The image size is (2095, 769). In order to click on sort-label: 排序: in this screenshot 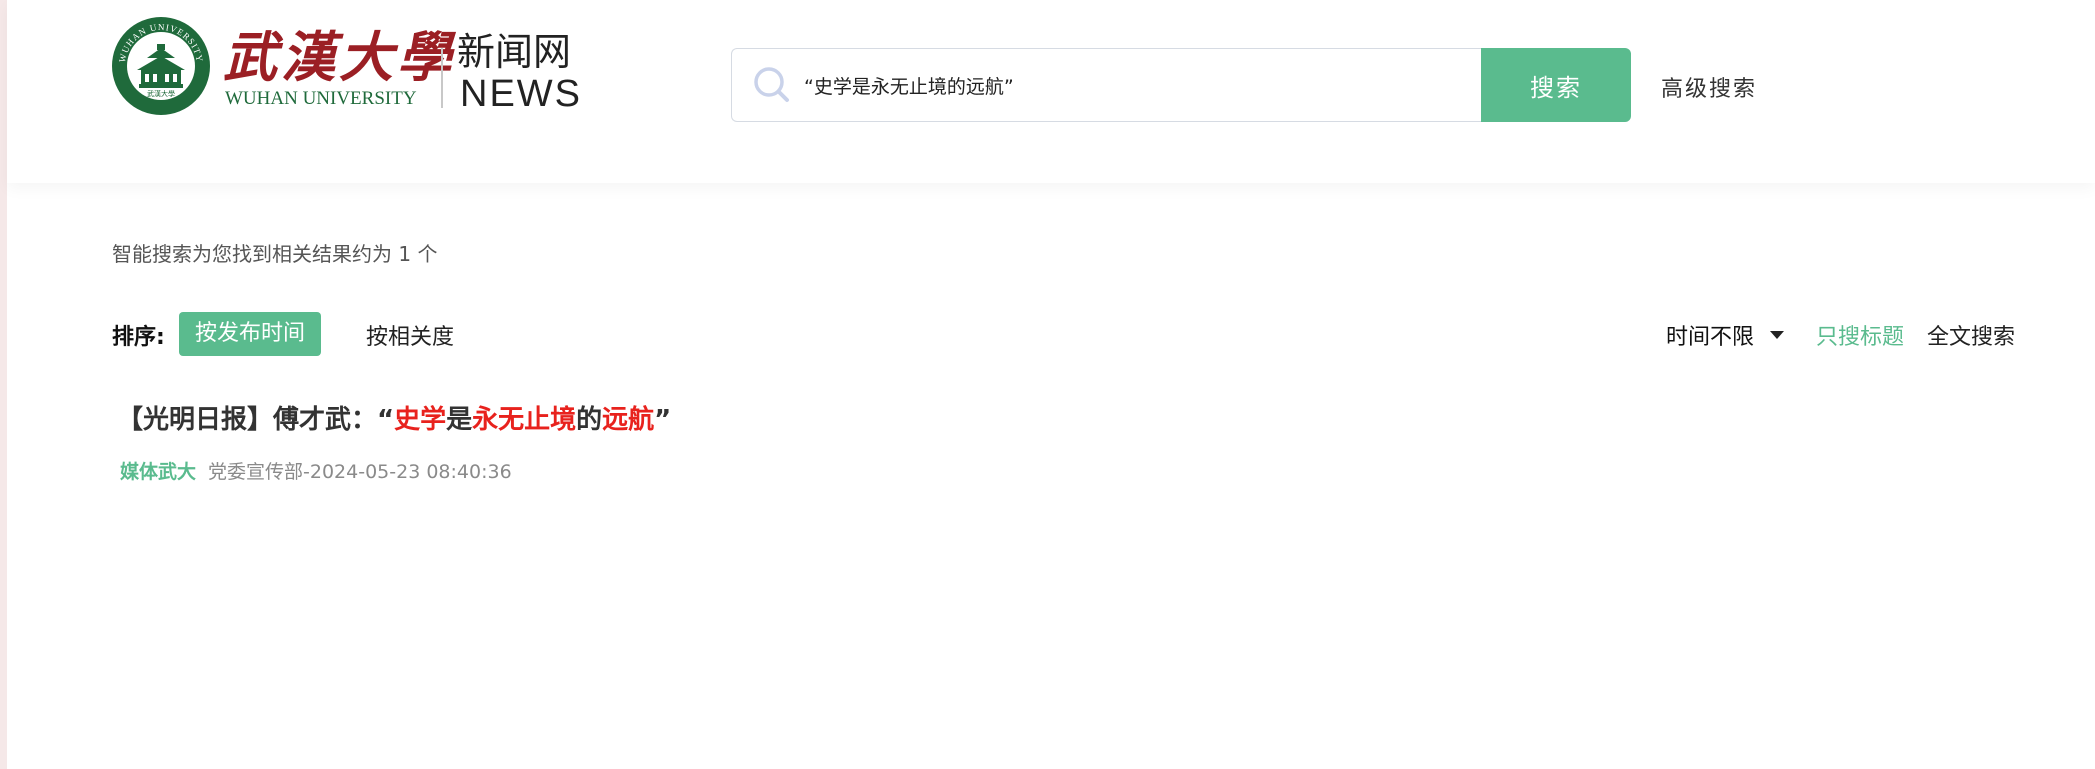, I will do `click(138, 337)`.